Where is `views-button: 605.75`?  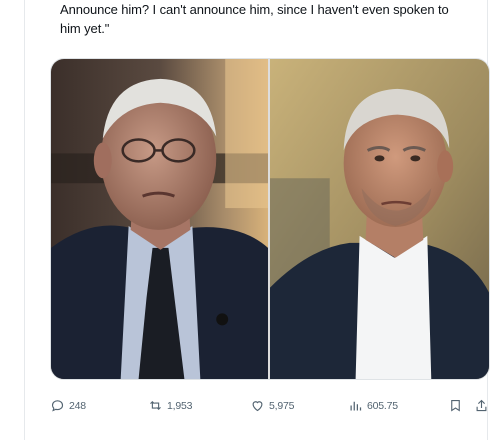 views-button: 605.75 is located at coordinates (373, 405).